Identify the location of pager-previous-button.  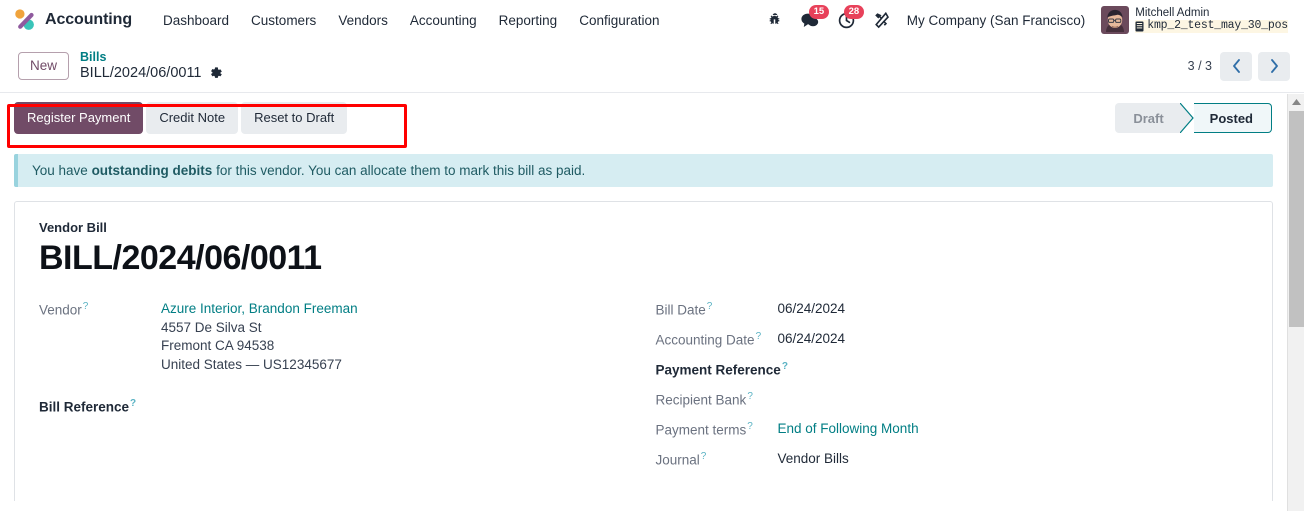
(1236, 66).